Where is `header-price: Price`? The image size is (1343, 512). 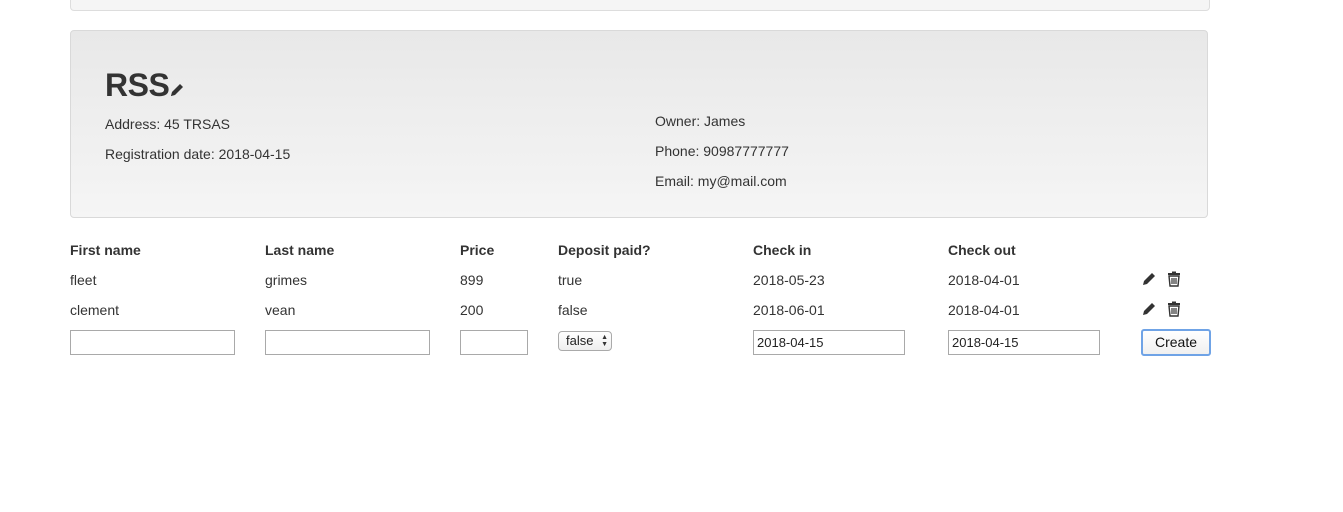
header-price: Price is located at coordinates (477, 250).